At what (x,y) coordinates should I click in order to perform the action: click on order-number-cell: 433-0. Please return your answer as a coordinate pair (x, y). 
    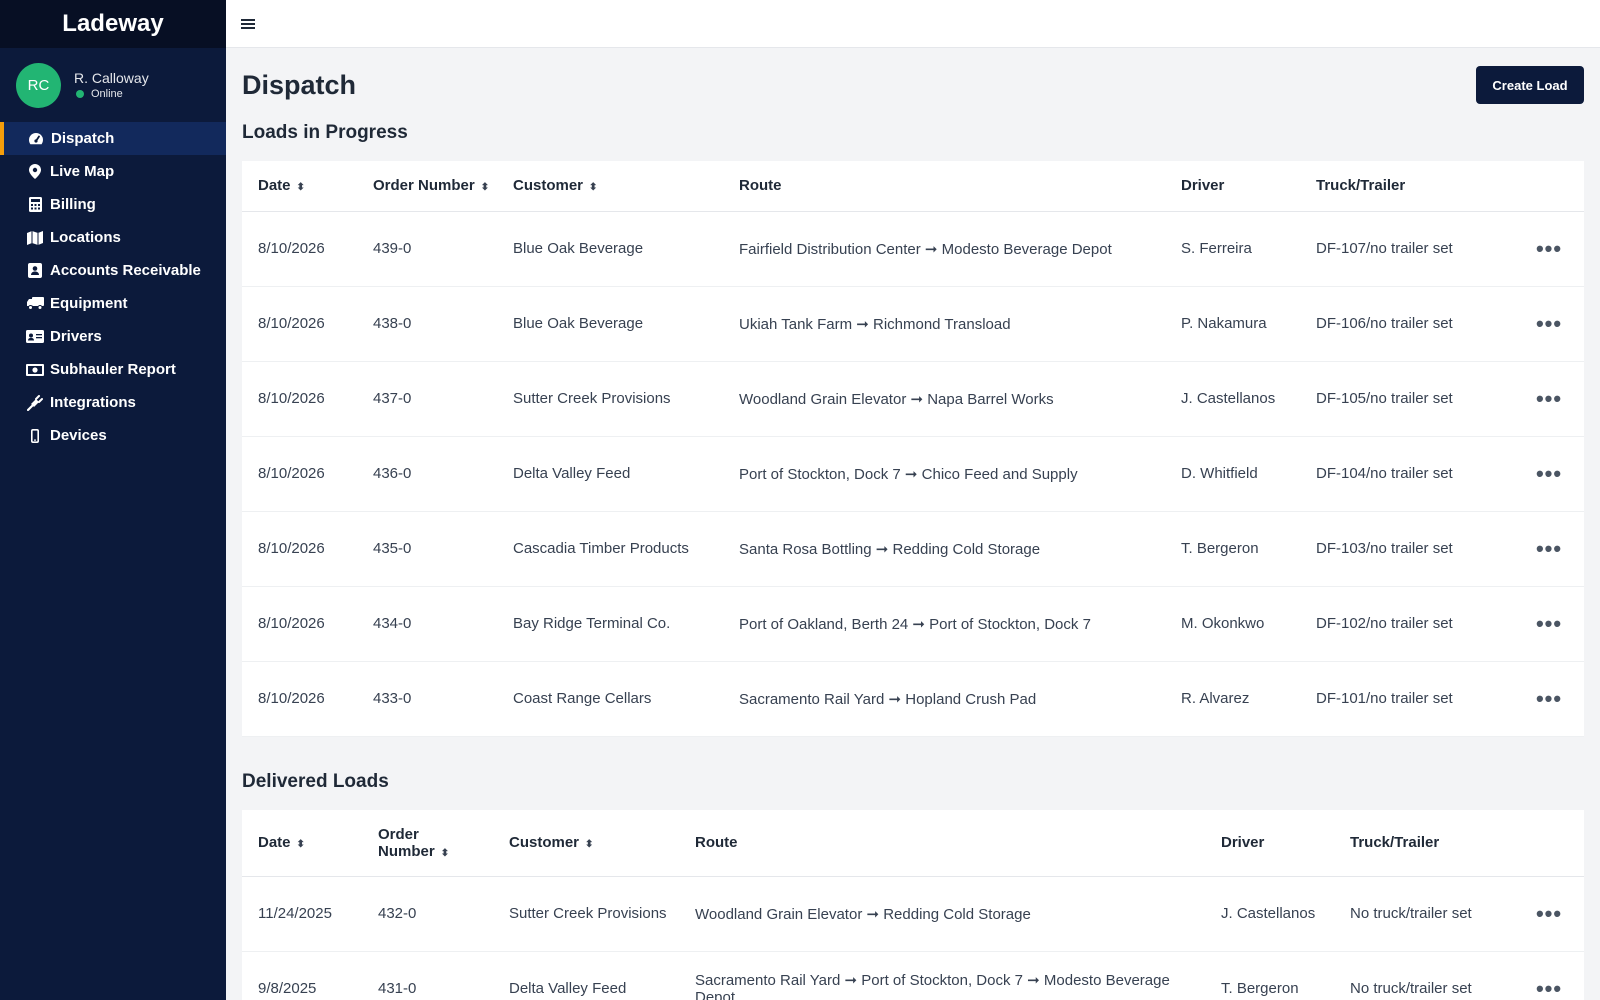
    Looking at the image, I should click on (427, 699).